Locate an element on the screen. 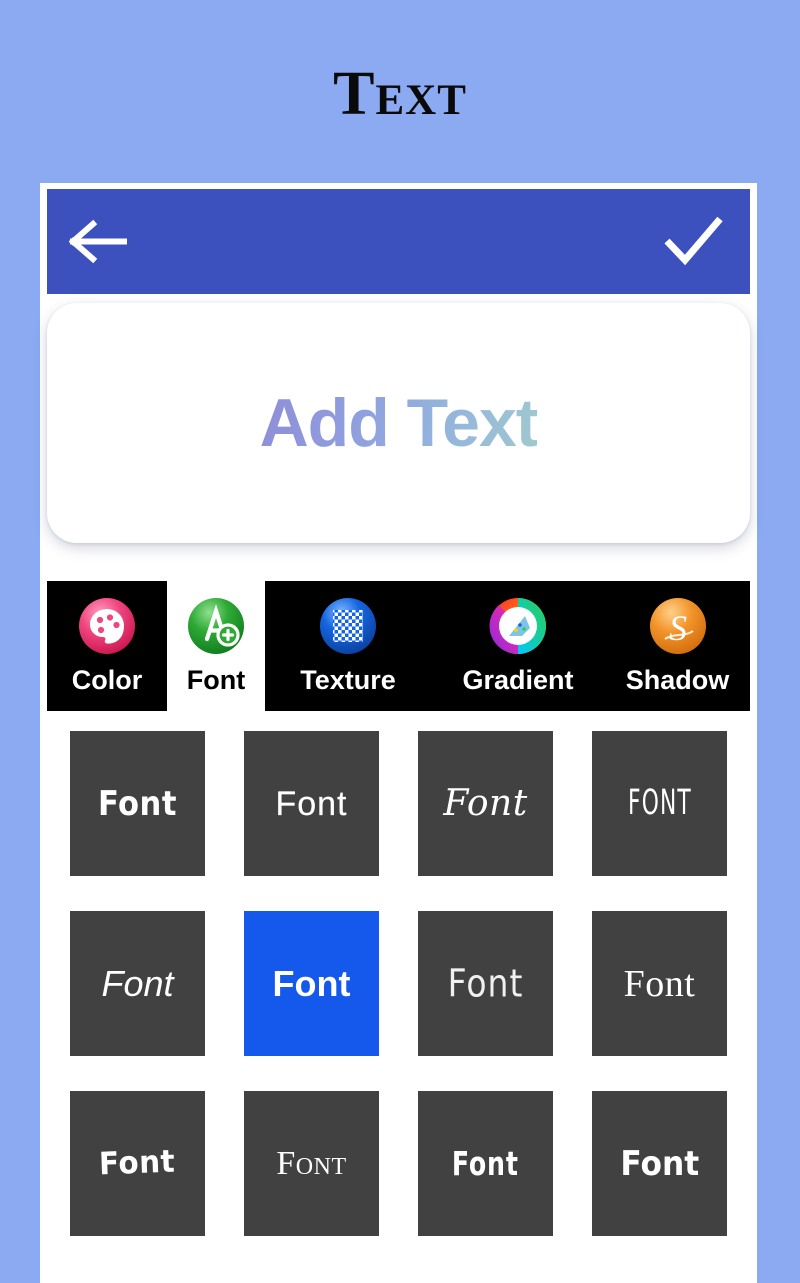  svg-text: S is located at coordinates (678, 628).